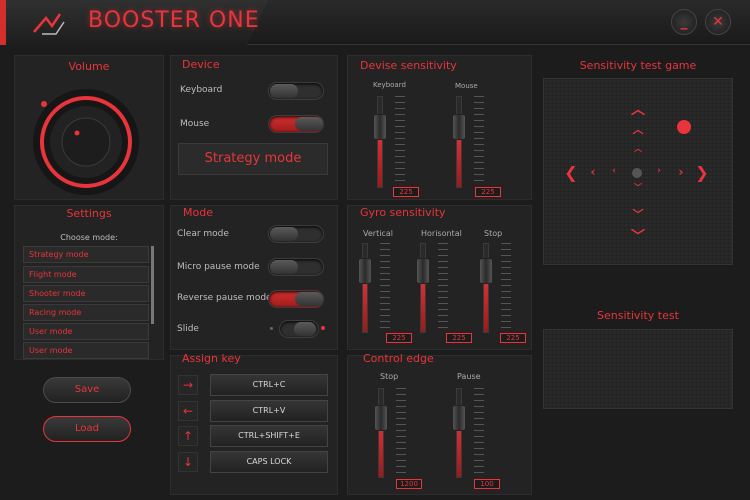  What do you see at coordinates (86, 274) in the screenshot?
I see `mode-list-item: Flight mode` at bounding box center [86, 274].